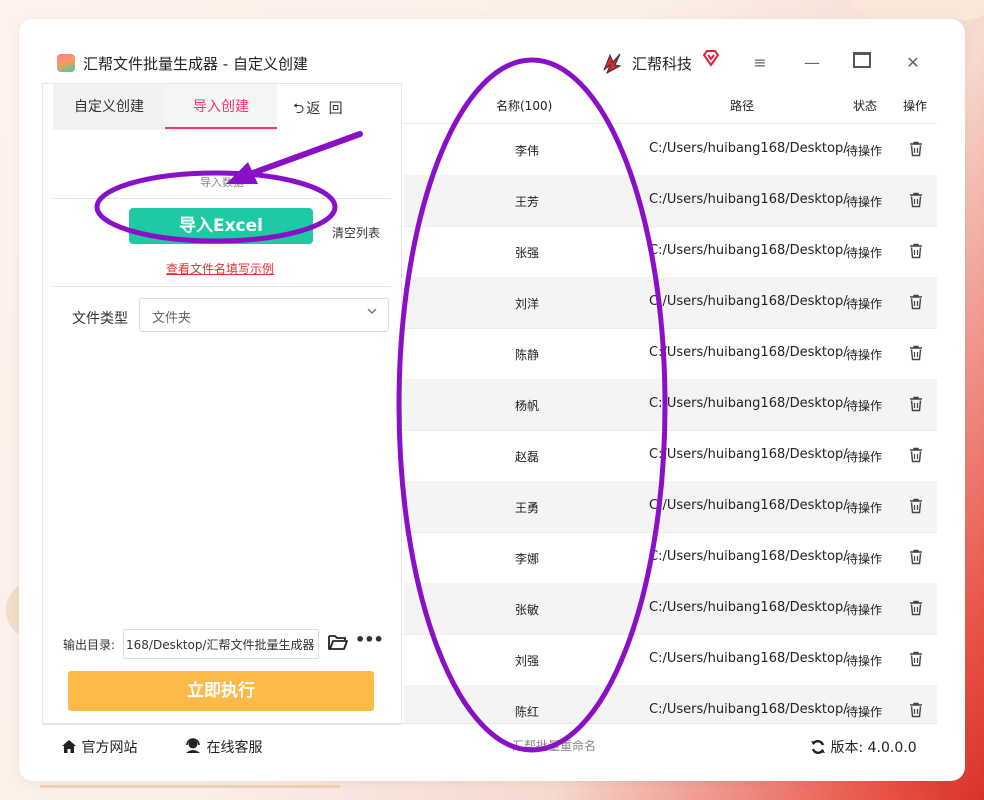 The image size is (984, 800). I want to click on refresh-icon, so click(818, 747).